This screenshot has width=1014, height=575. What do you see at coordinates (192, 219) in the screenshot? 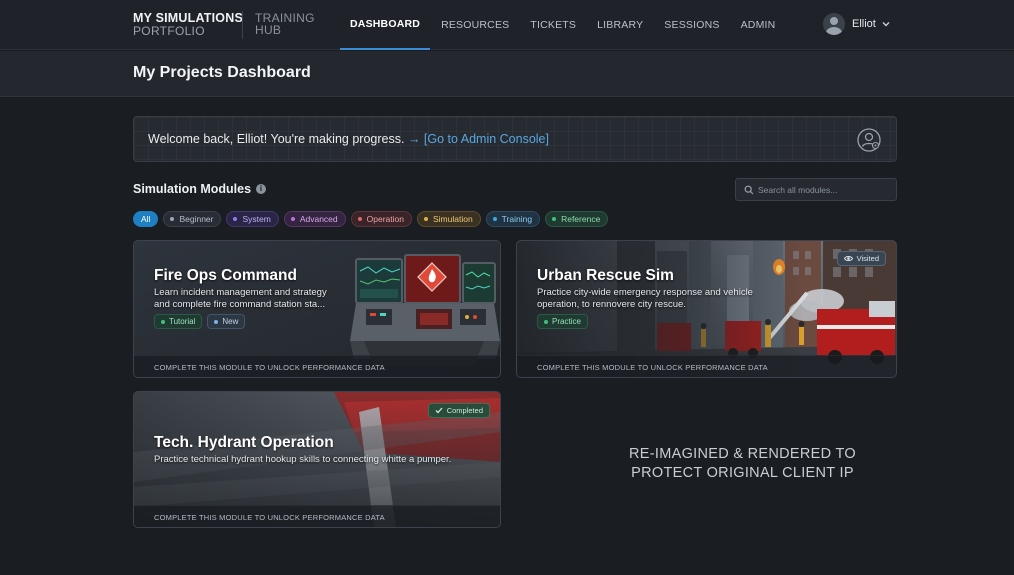
I see `filter-beginner: Beginner` at bounding box center [192, 219].